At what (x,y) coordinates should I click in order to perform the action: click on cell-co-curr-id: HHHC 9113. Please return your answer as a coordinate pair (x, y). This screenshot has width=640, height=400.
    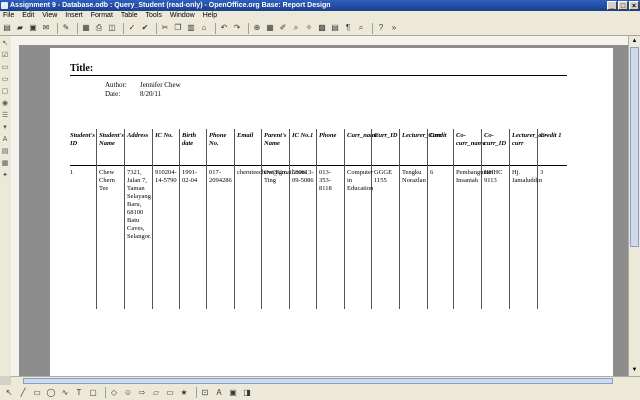
    Looking at the image, I should click on (493, 176).